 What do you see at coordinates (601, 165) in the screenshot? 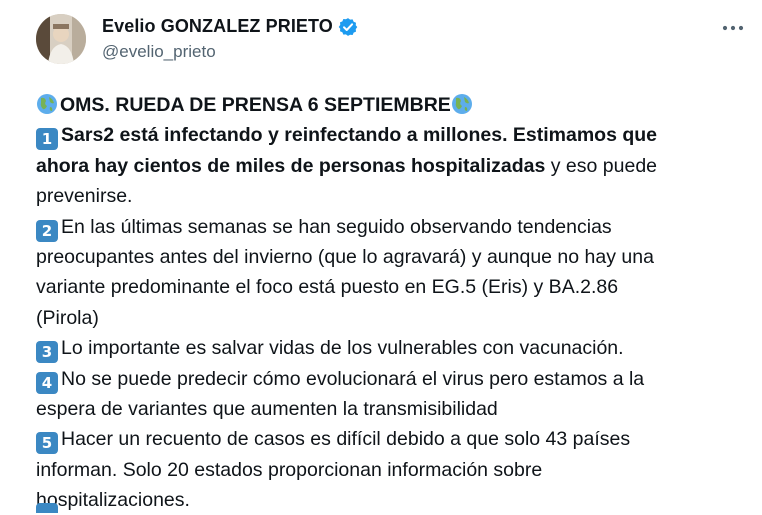
I see `point-1-text-rest: y eso puede` at bounding box center [601, 165].